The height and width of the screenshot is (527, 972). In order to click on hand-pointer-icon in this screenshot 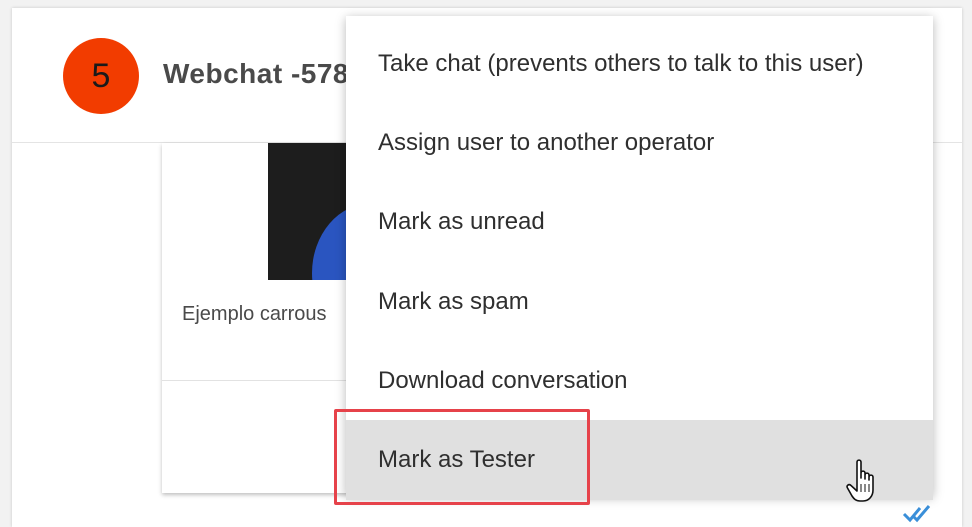, I will do `click(860, 480)`.